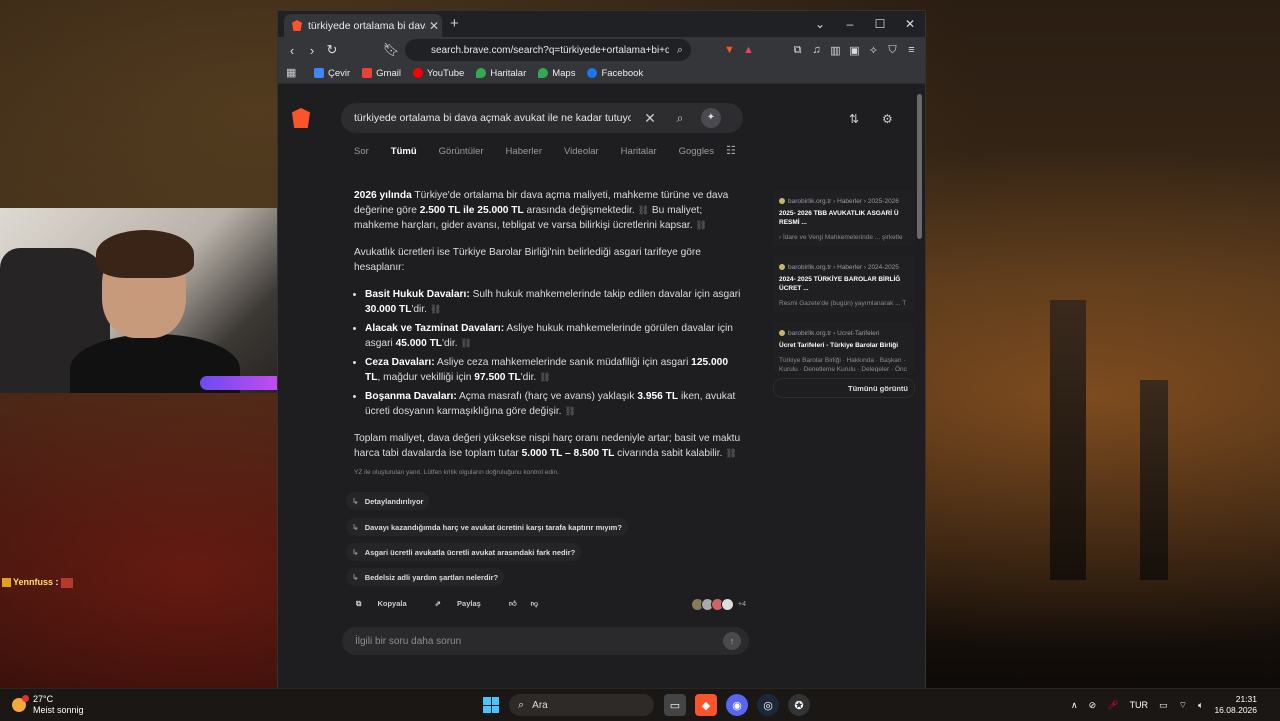 This screenshot has height=721, width=1280. What do you see at coordinates (332, 73) in the screenshot?
I see `bookmark-item: Çevir` at bounding box center [332, 73].